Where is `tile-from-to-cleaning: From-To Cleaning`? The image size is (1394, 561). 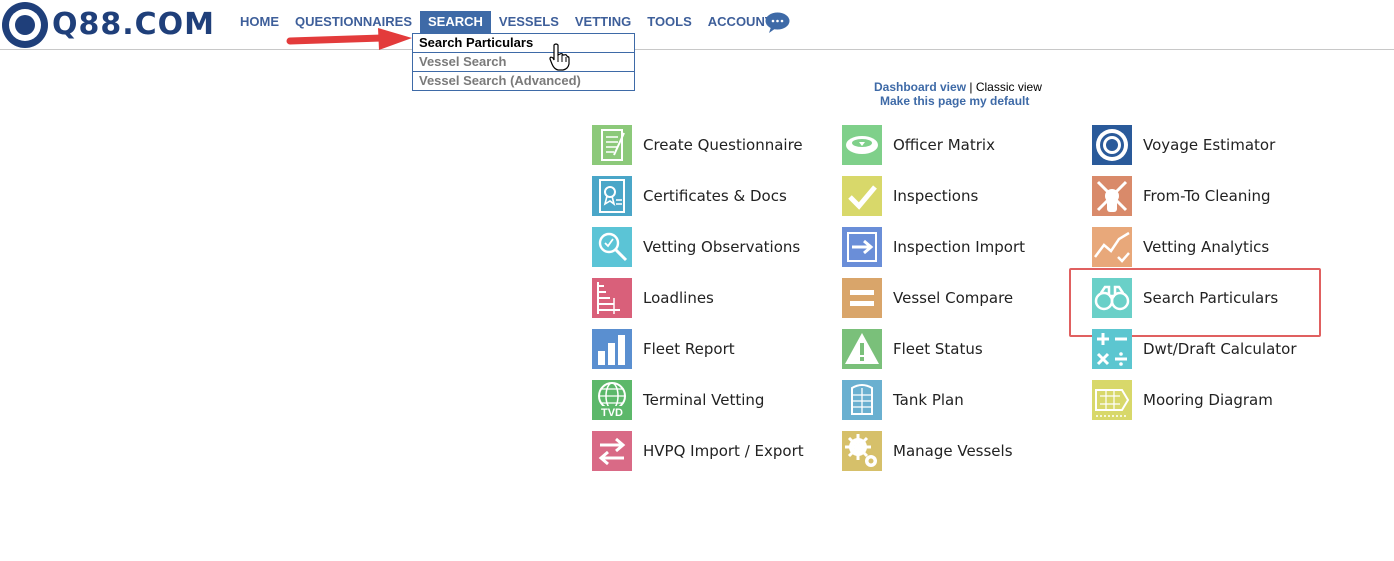 tile-from-to-cleaning: From-To Cleaning is located at coordinates (1181, 196).